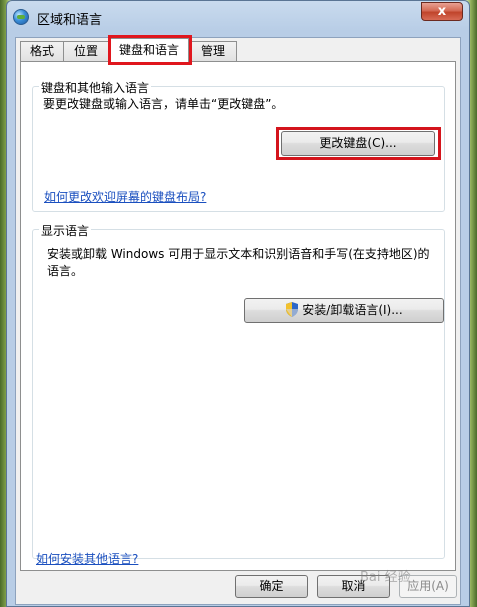 The width and height of the screenshot is (477, 607). I want to click on button-highlight-annotation, so click(358, 143).